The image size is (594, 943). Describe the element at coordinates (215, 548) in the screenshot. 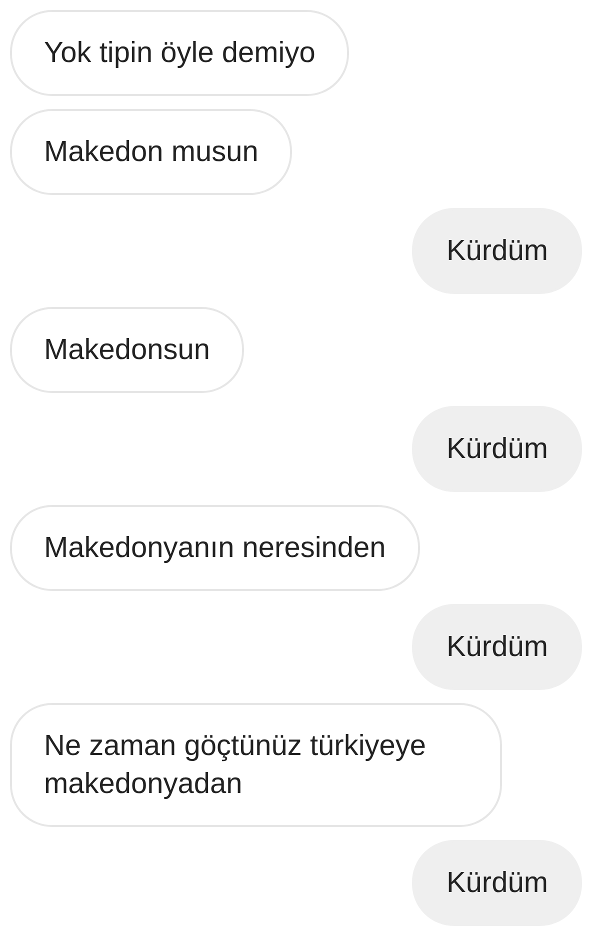

I see `message-bubble: Makedonyanın neresinden` at that location.